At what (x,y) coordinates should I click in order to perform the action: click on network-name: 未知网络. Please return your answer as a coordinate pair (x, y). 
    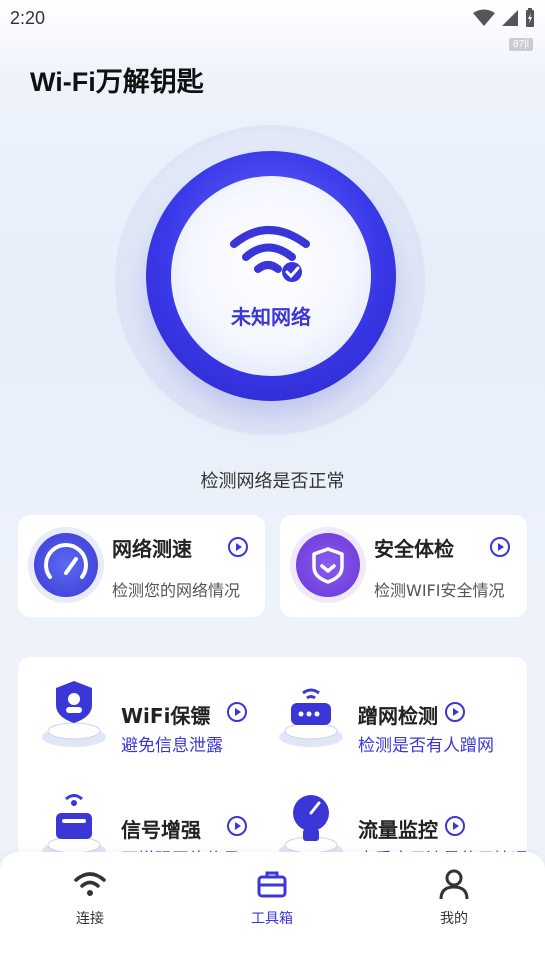
    Looking at the image, I should click on (271, 317).